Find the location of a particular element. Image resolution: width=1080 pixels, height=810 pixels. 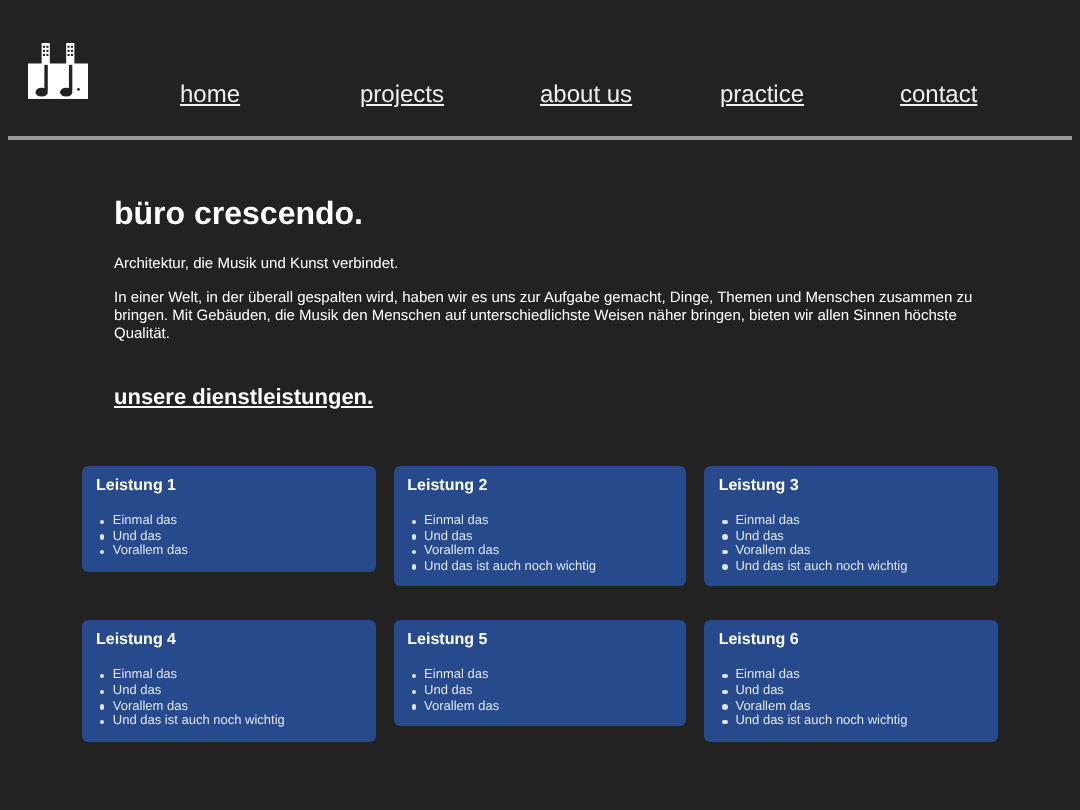

card-title: Leistung 2 is located at coordinates (448, 486).